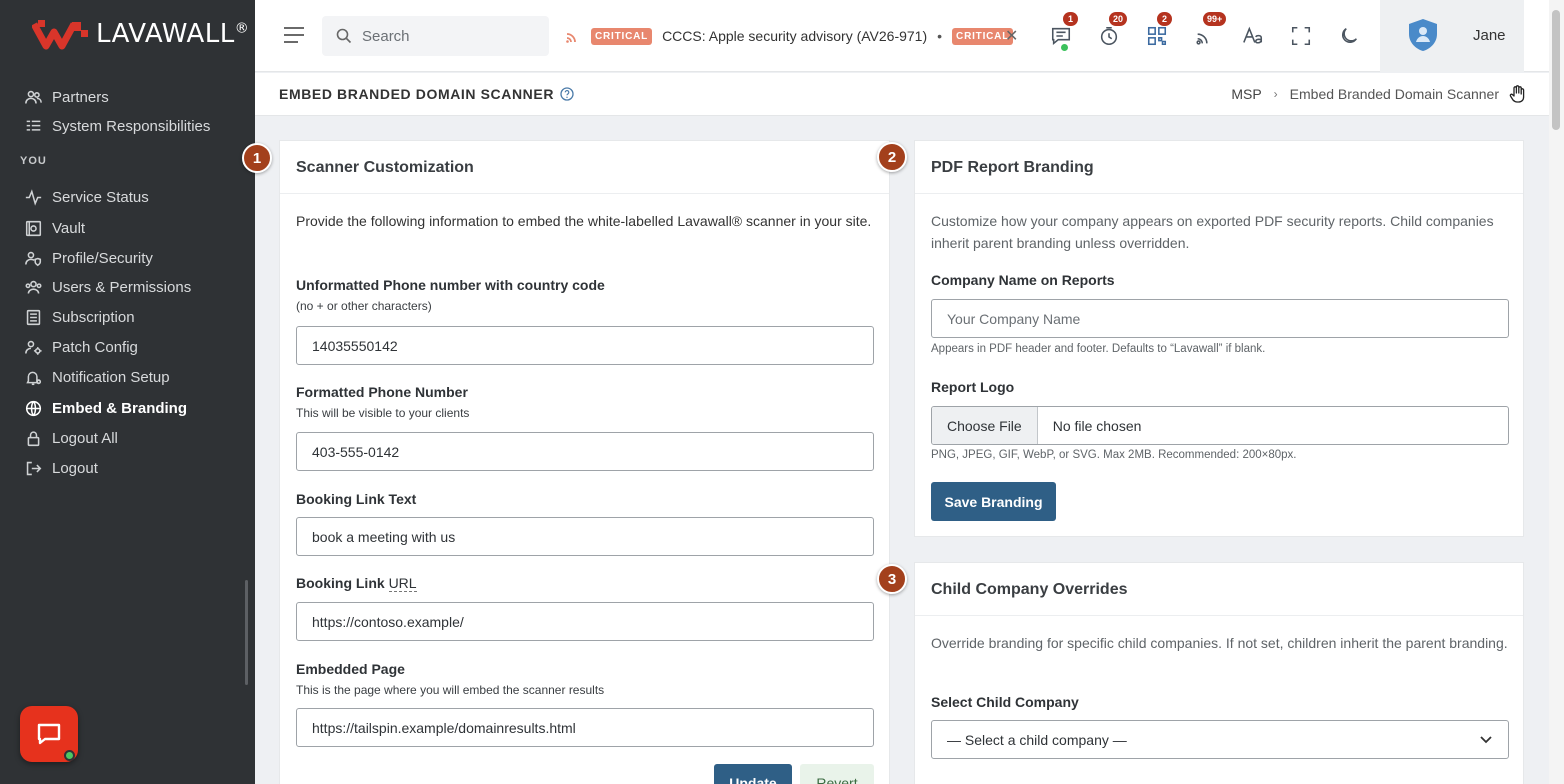 The width and height of the screenshot is (1564, 784). I want to click on card-title: Child Company Overrides, so click(1219, 589).